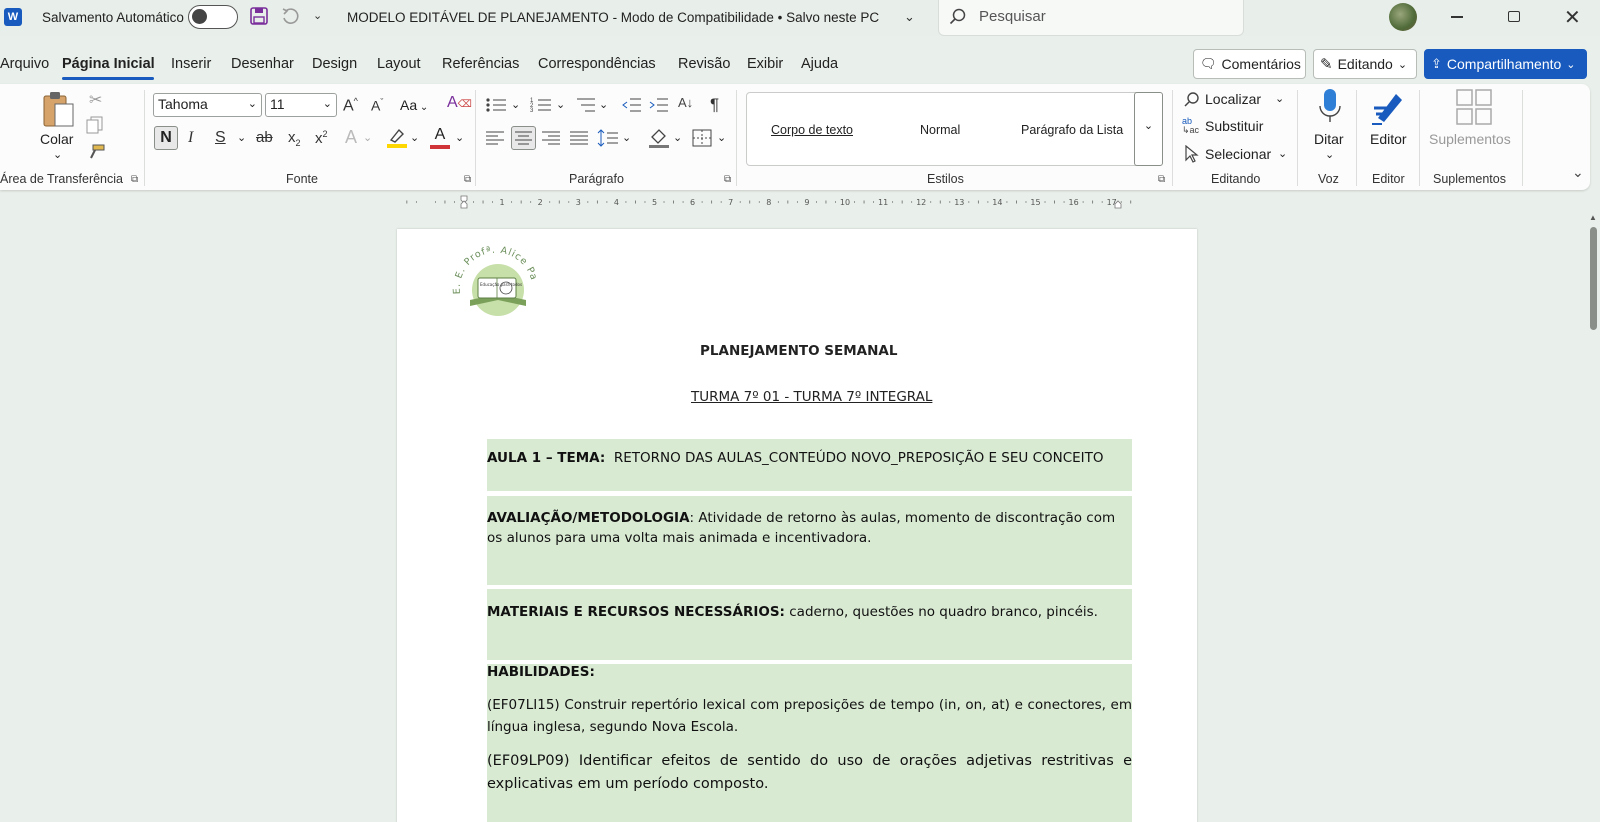 Image resolution: width=1600 pixels, height=822 pixels. Describe the element at coordinates (459, 137) in the screenshot. I see `font-color-dropdown-icon: ⌄` at that location.